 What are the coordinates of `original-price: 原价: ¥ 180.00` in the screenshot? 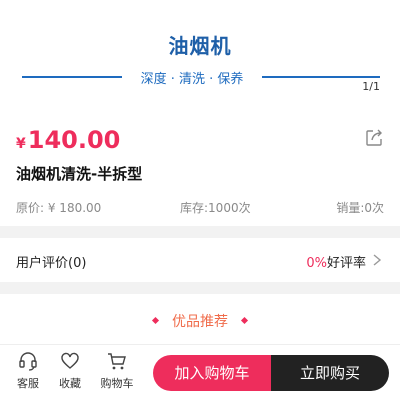 It's located at (59, 208).